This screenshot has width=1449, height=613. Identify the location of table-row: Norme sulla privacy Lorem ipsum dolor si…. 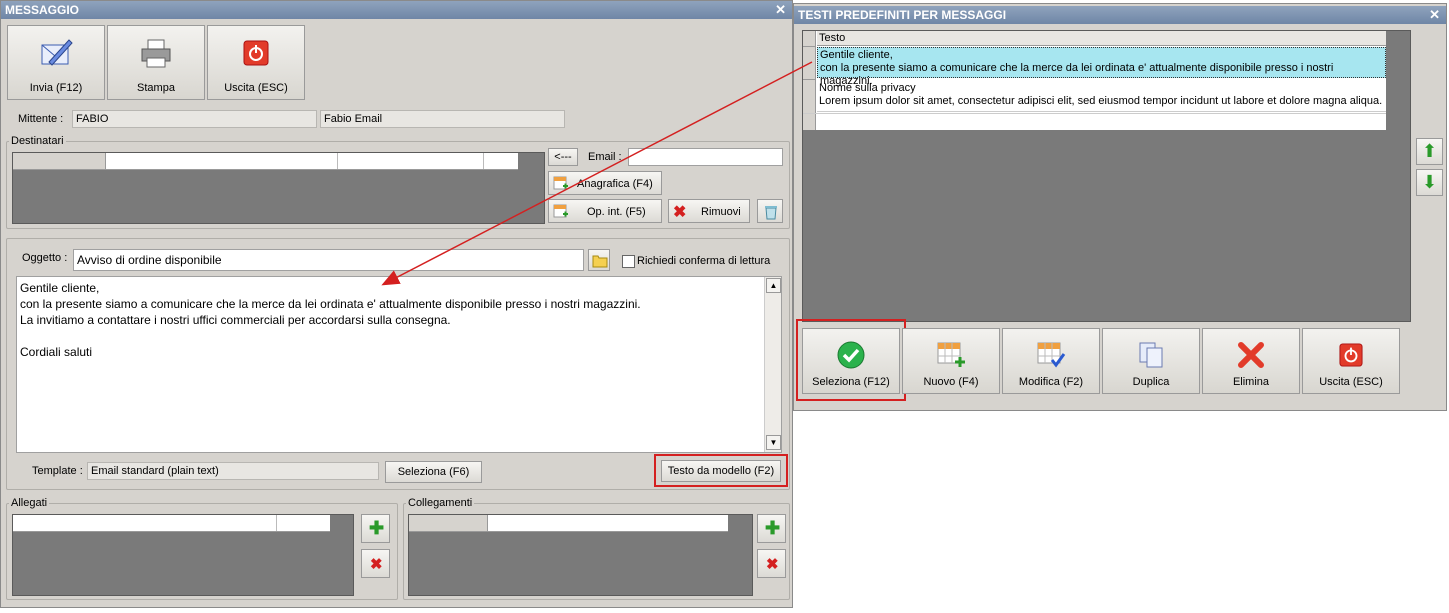
(1101, 96).